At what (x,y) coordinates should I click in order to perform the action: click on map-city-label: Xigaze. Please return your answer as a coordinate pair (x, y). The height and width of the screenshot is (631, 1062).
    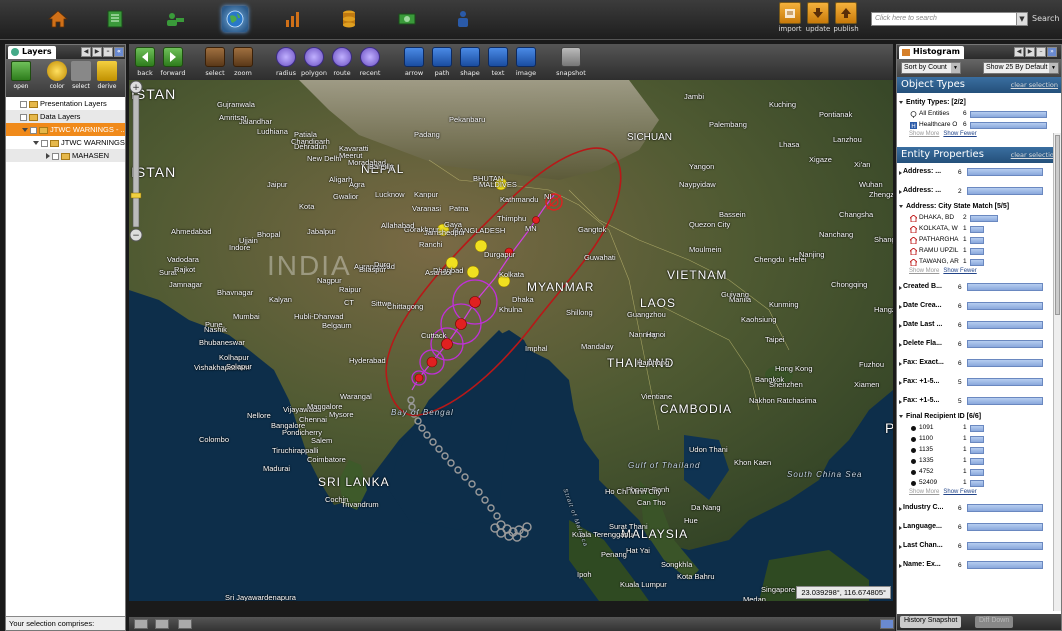
    Looking at the image, I should click on (820, 159).